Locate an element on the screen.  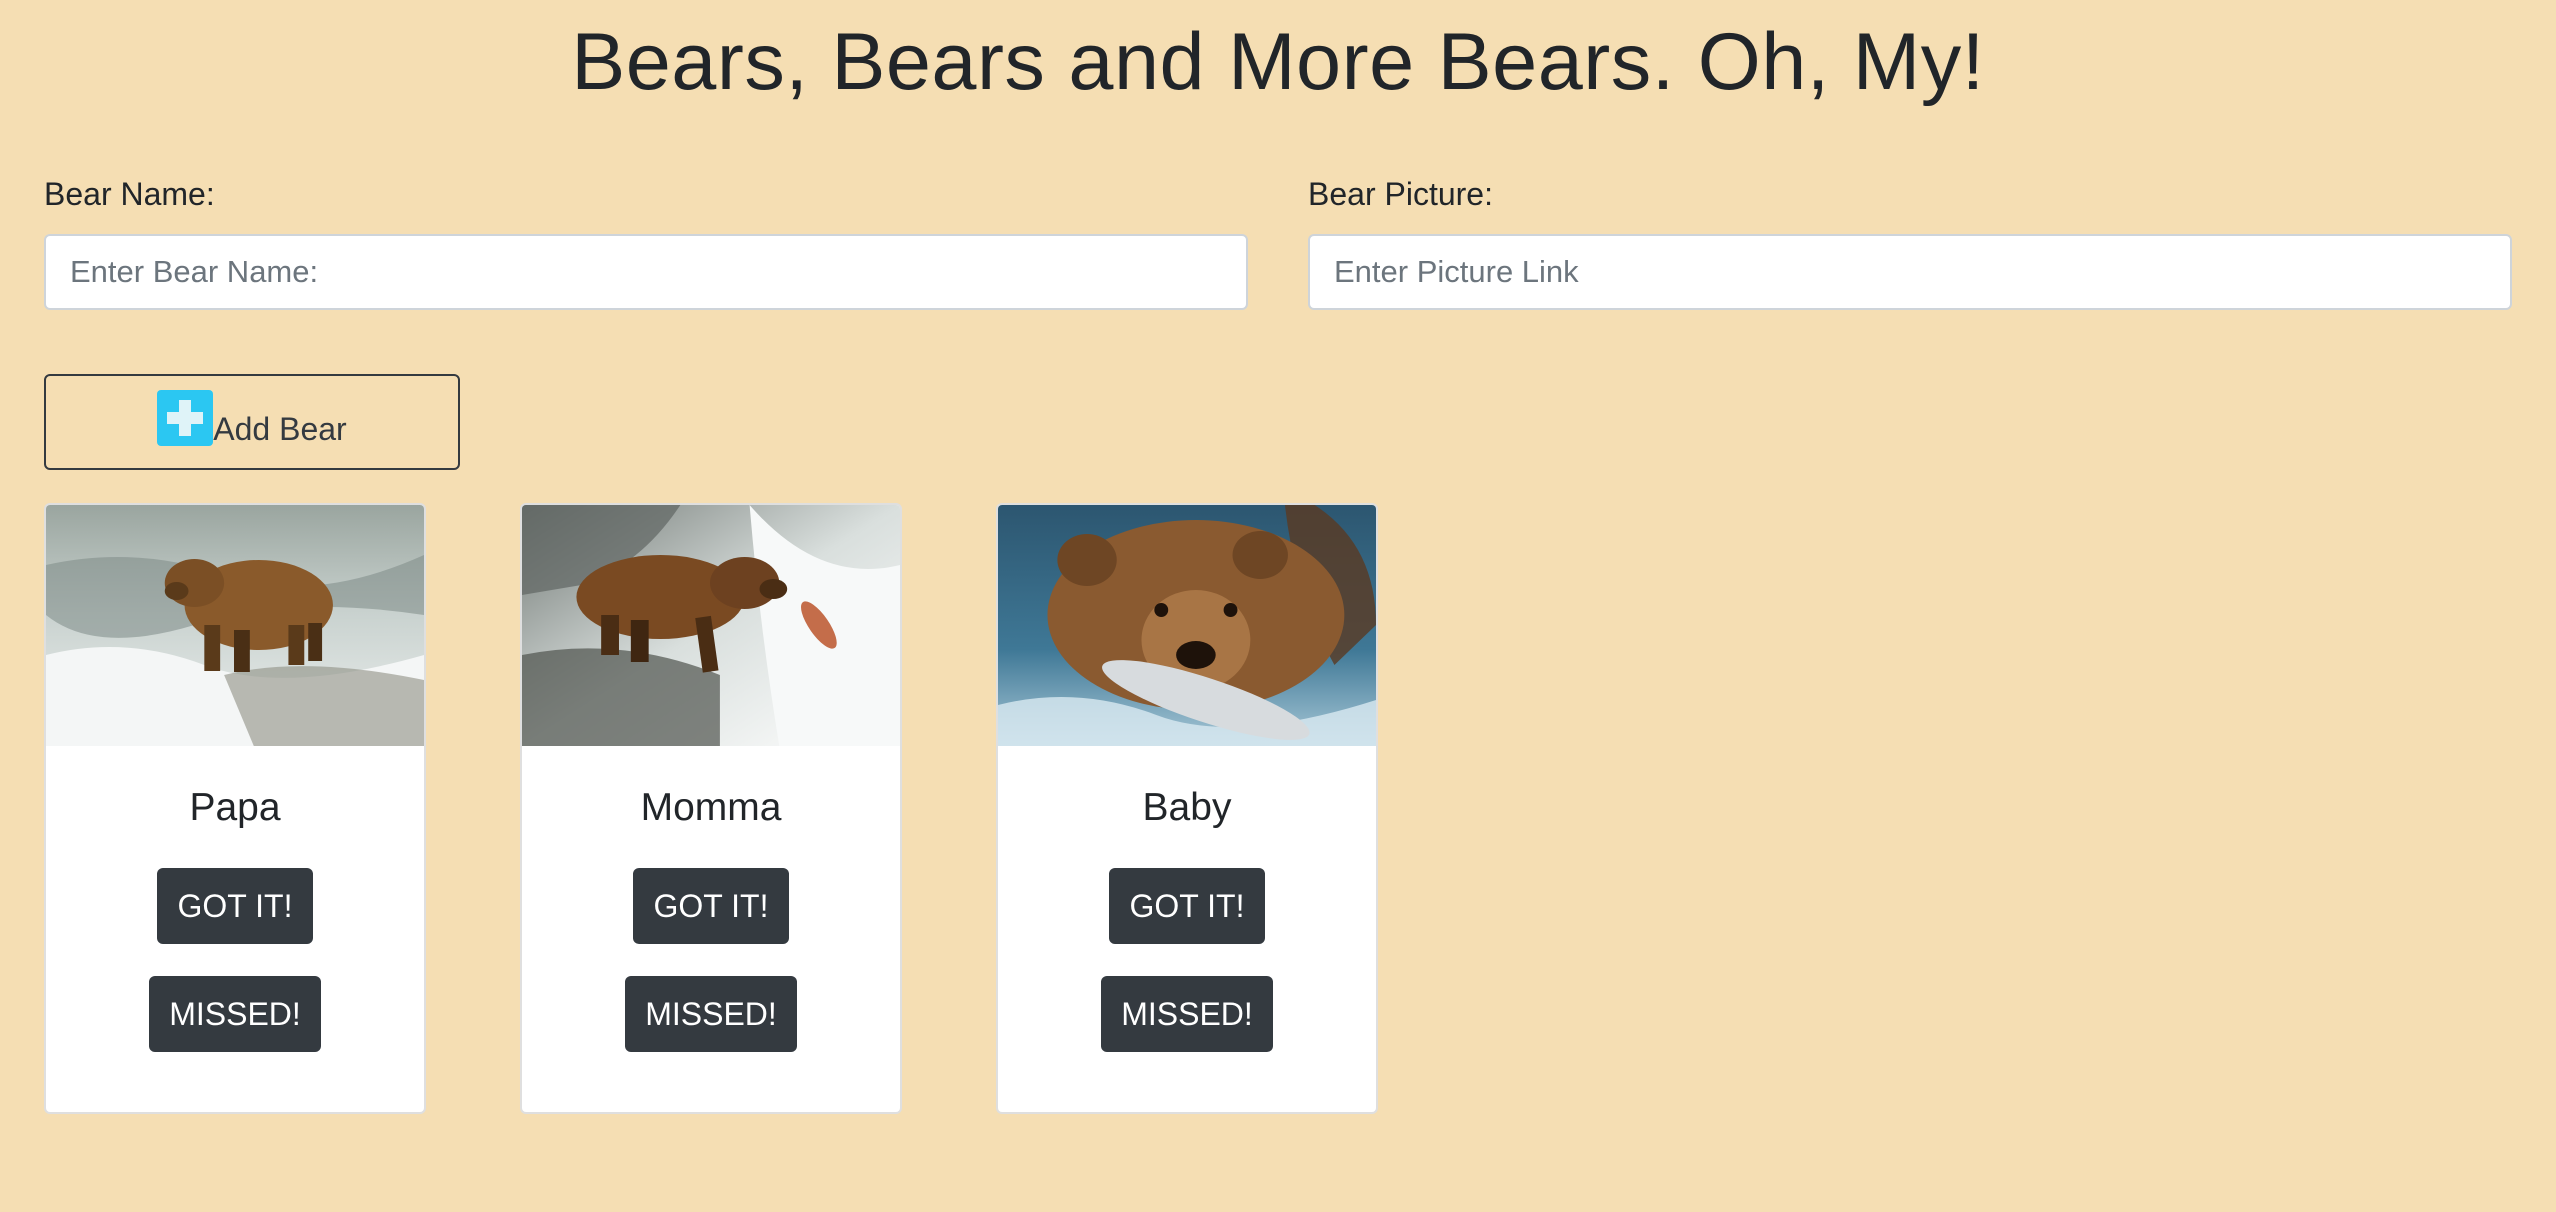
bear-card-baby: Baby GOT IT! MISSED! is located at coordinates (1187, 808).